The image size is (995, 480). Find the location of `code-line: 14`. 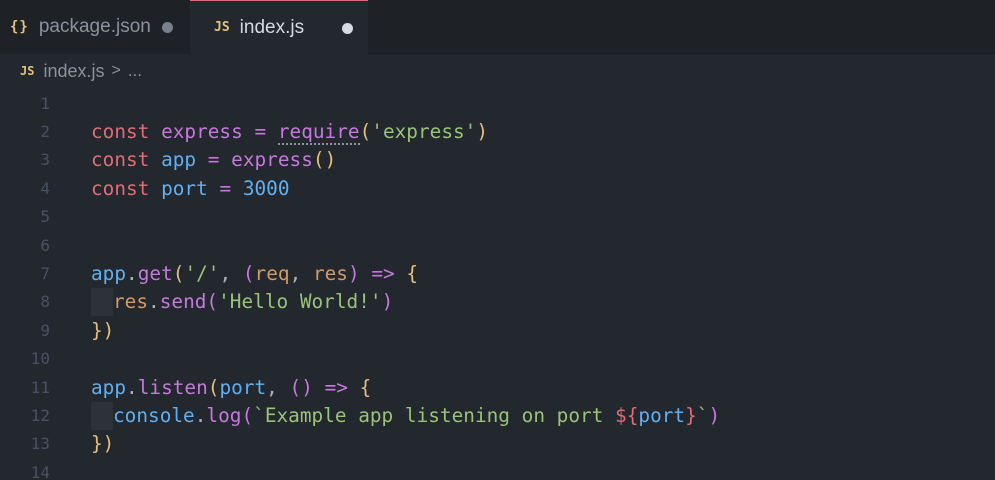

code-line: 14 is located at coordinates (497, 469).